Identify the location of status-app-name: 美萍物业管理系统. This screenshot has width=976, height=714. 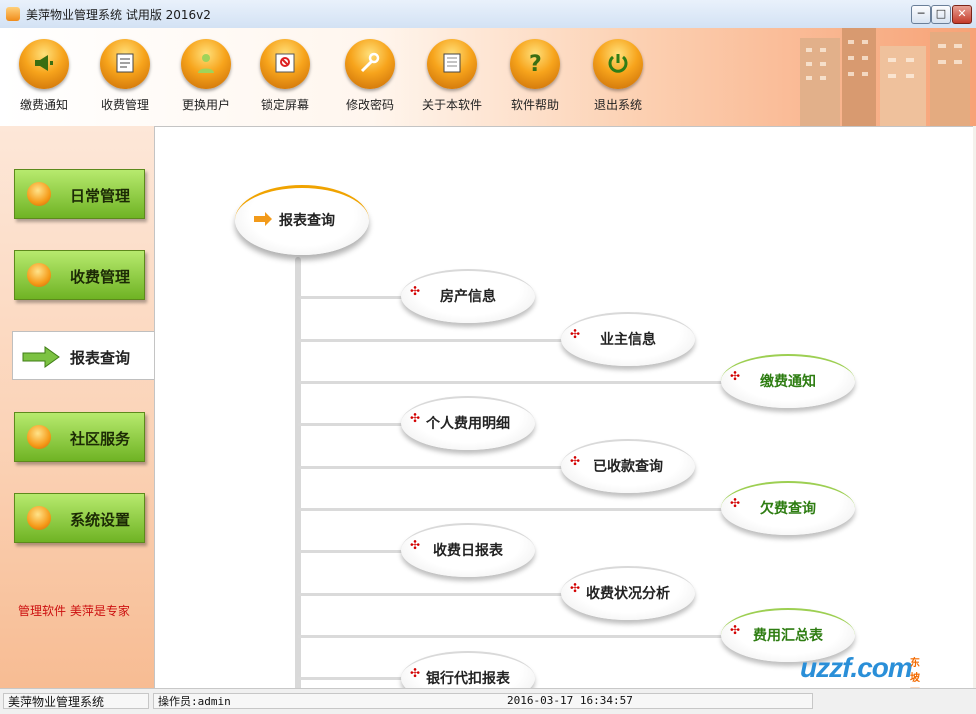
(76, 701).